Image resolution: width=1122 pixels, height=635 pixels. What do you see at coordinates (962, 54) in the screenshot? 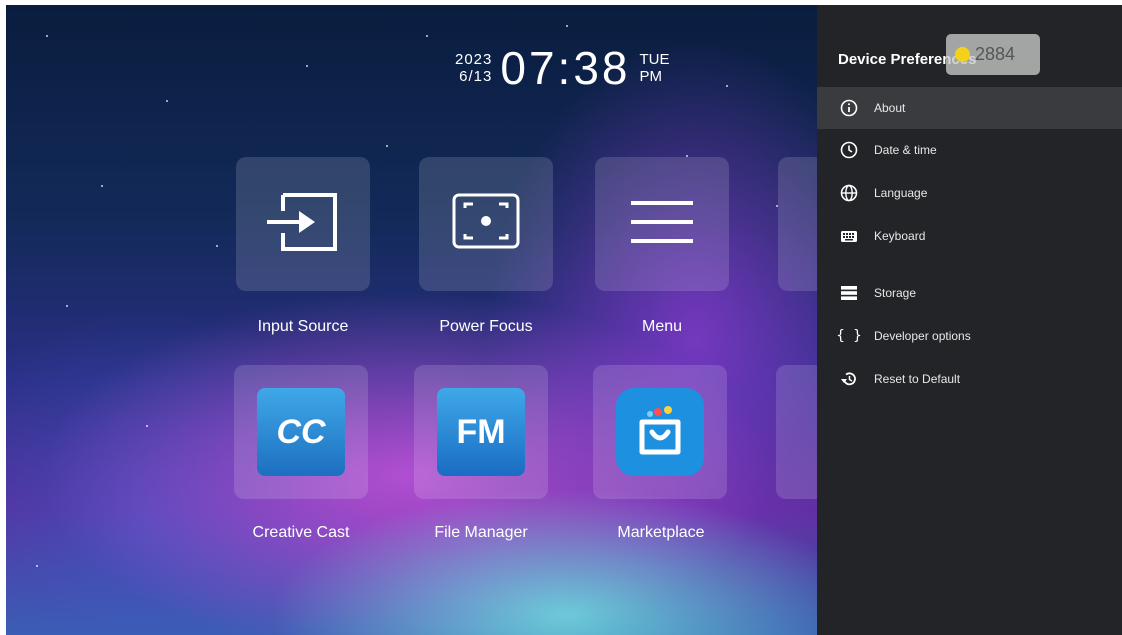
I see `indicator-dot` at bounding box center [962, 54].